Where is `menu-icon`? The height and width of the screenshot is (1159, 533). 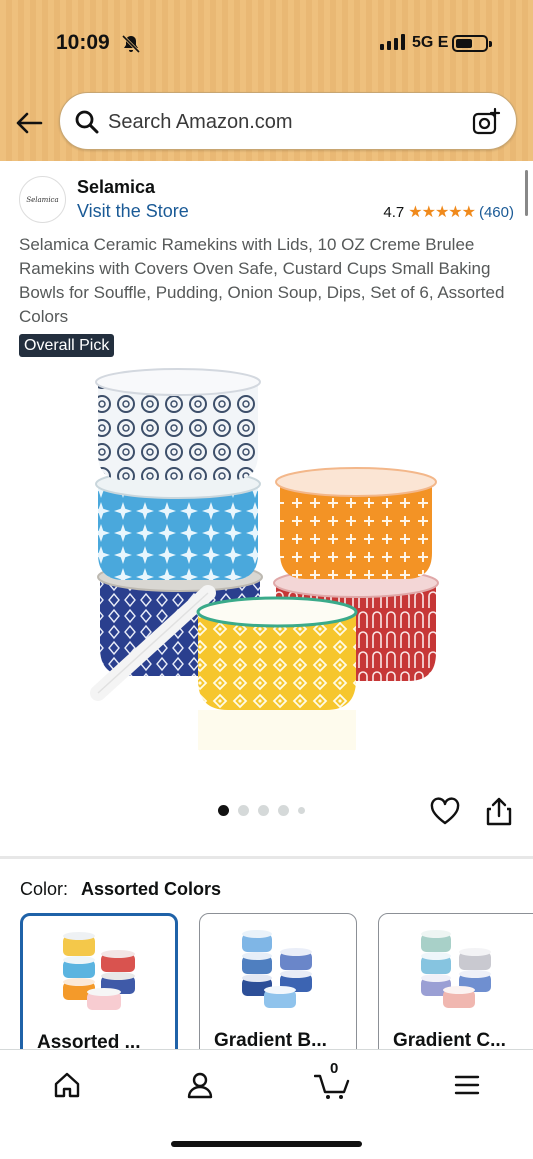
menu-icon is located at coordinates (467, 1085).